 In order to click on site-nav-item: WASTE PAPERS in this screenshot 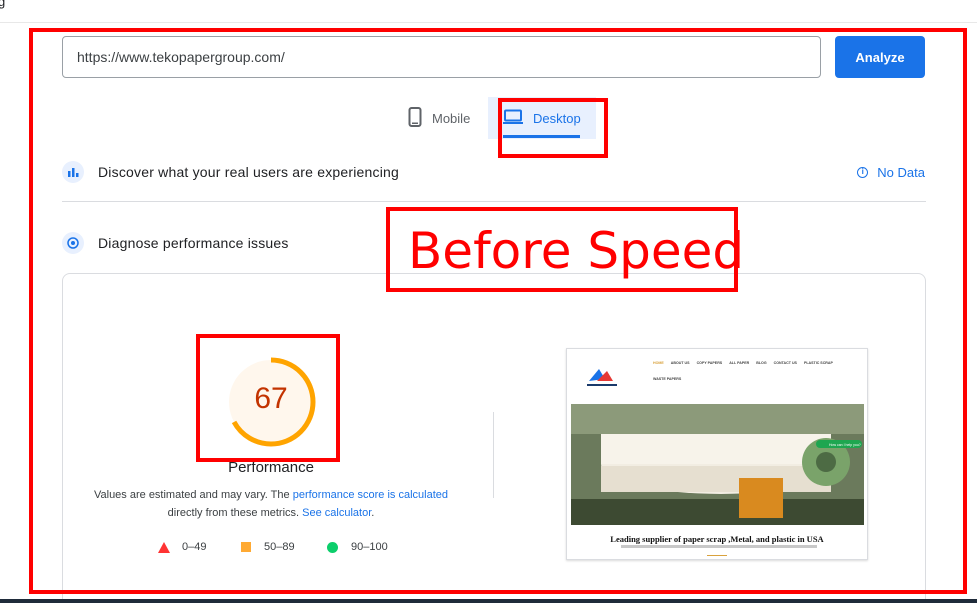, I will do `click(667, 379)`.